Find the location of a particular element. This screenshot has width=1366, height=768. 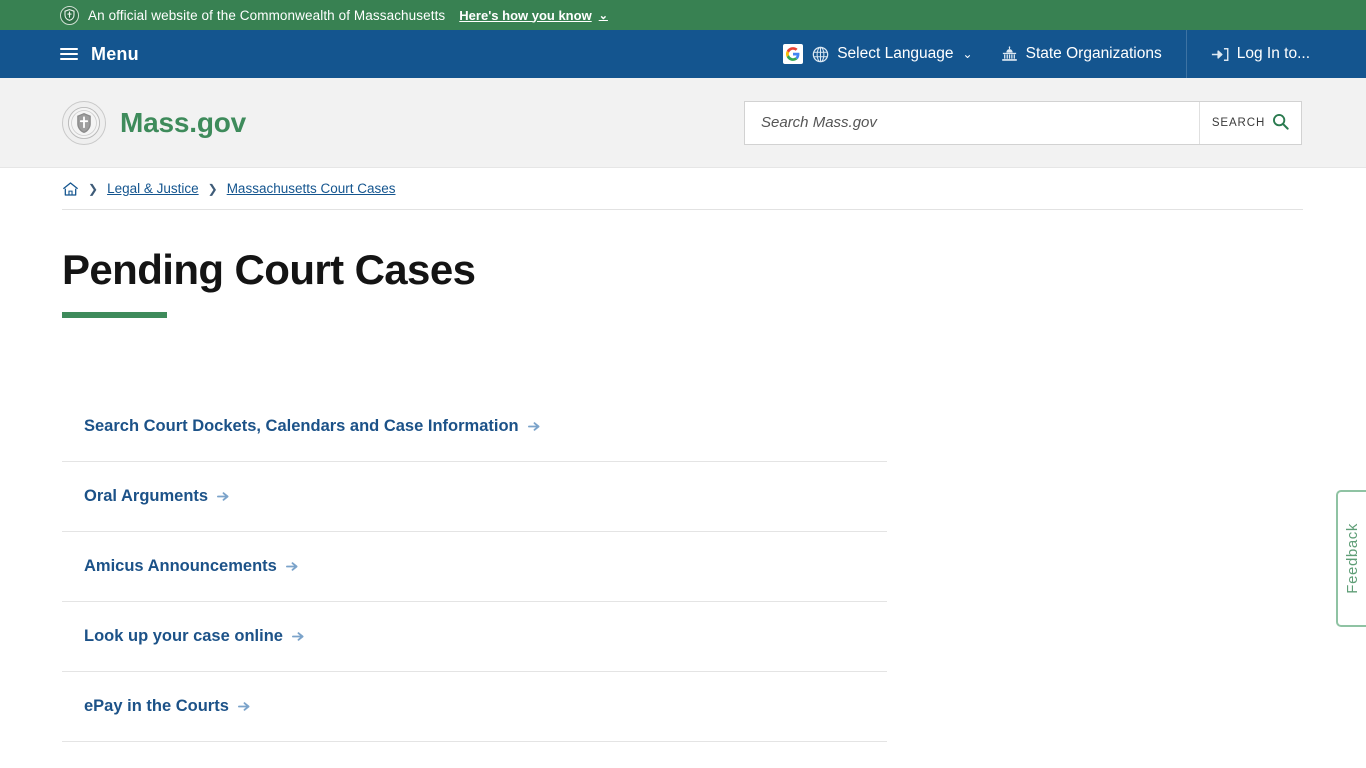

link-amicus-announcements: Amicus Announcements is located at coordinates (191, 566).